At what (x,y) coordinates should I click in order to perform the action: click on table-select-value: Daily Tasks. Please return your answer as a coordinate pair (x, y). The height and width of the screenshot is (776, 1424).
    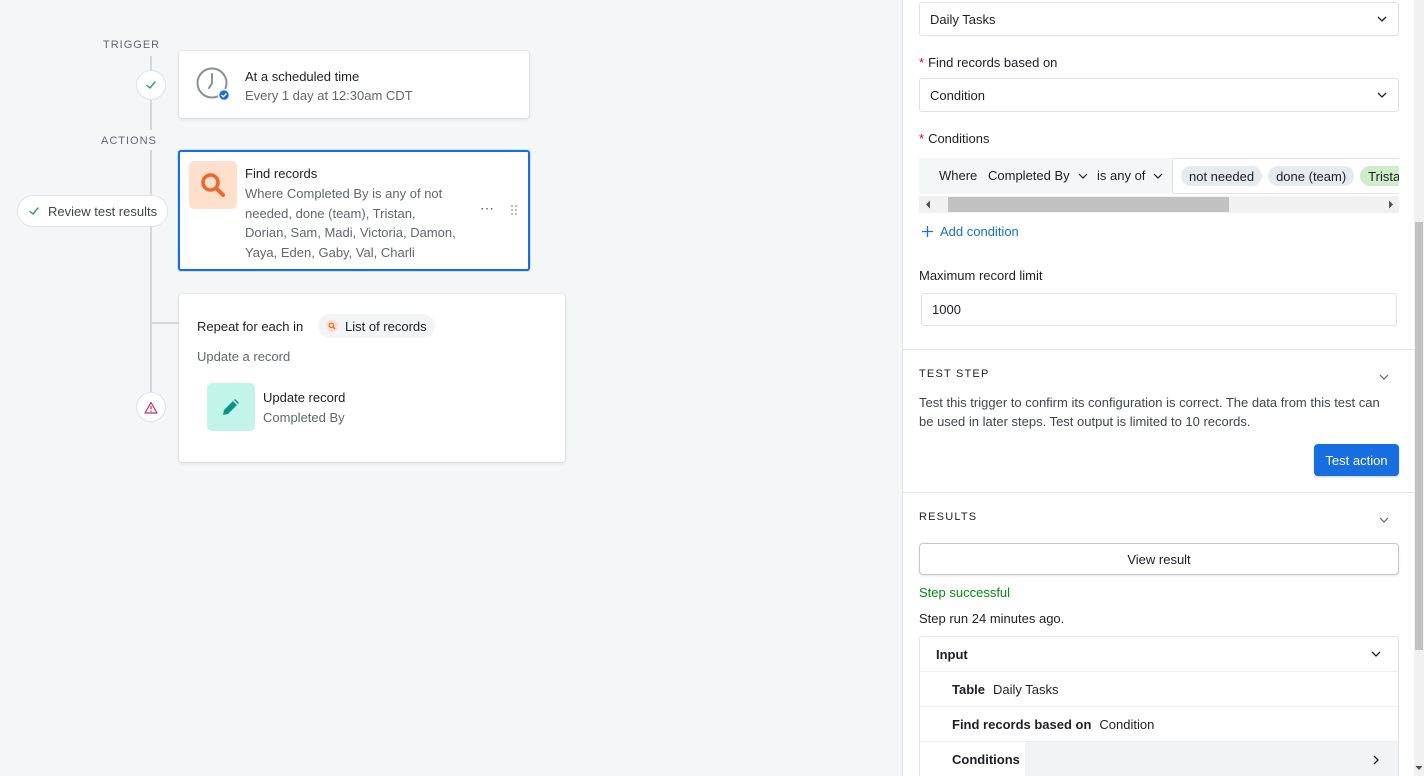
    Looking at the image, I should click on (963, 19).